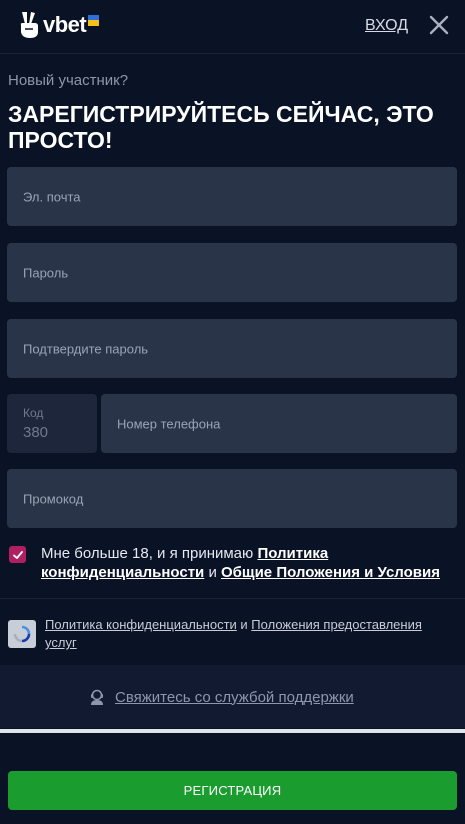  I want to click on promo-code-field: Промокод, so click(232, 498).